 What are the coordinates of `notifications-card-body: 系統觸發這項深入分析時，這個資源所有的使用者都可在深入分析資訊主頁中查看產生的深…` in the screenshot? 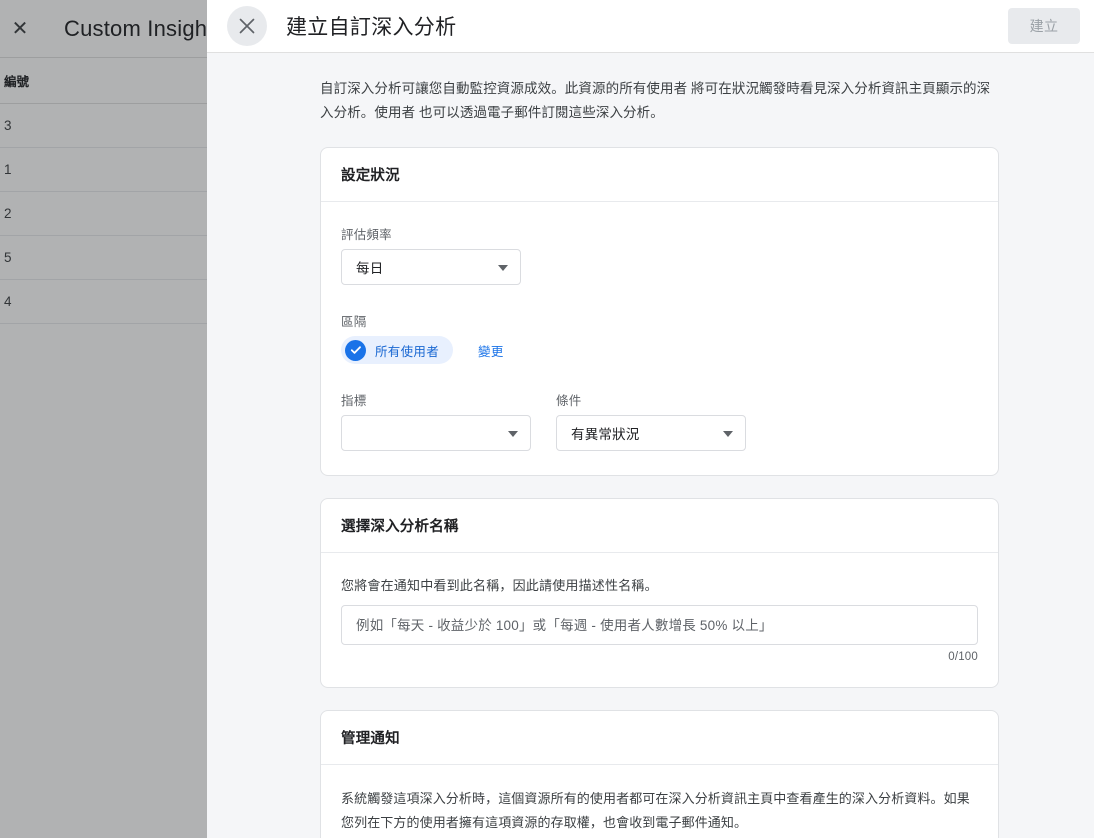 It's located at (659, 801).